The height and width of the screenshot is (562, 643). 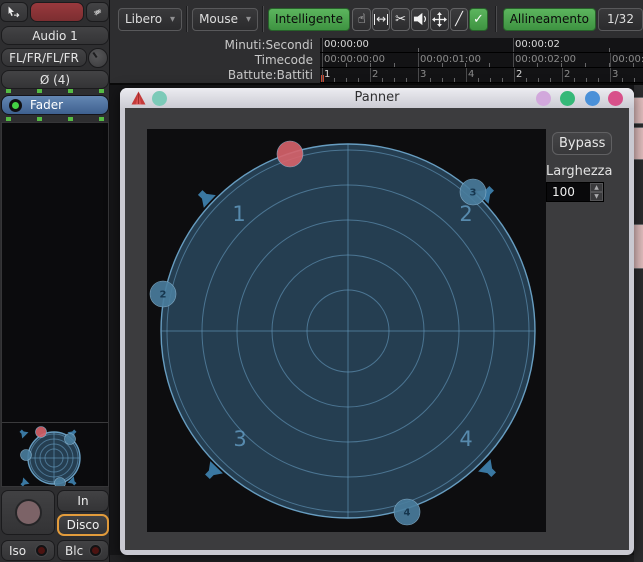 What do you see at coordinates (249, 19) in the screenshot?
I see `chevron-down-icon: ▾` at bounding box center [249, 19].